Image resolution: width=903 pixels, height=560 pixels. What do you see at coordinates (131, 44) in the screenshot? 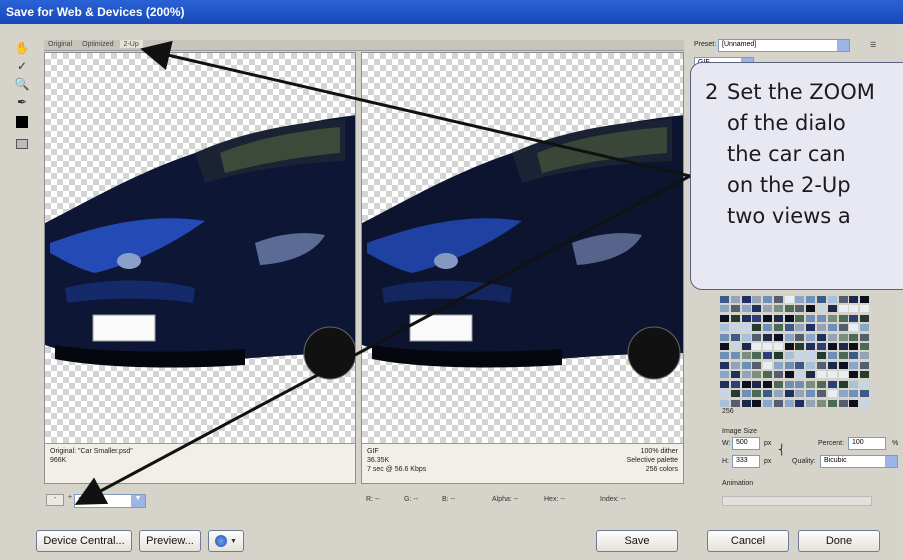
I see `tab-2-up: 2-Up` at bounding box center [131, 44].